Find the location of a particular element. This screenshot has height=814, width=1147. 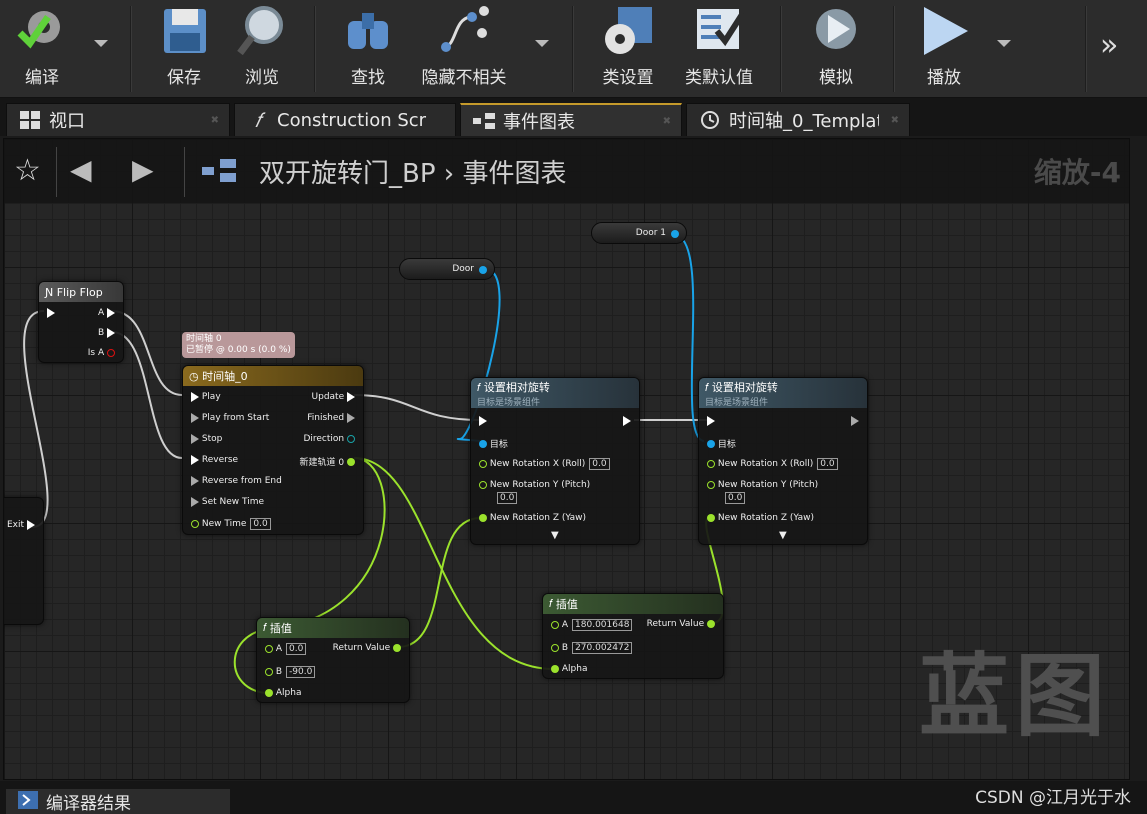

play-pin: Play is located at coordinates (206, 397).